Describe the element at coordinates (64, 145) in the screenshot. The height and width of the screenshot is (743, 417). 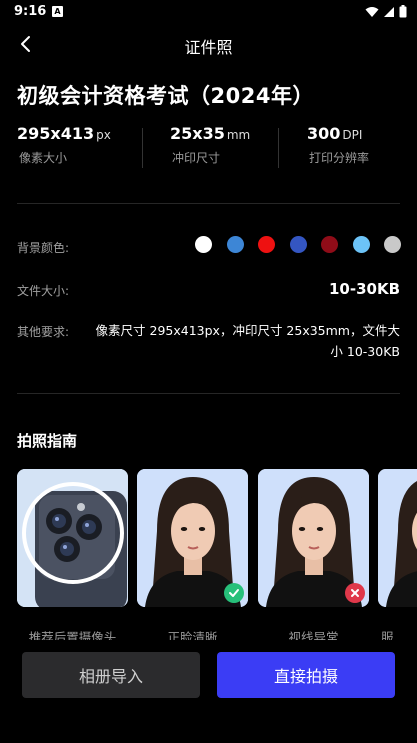
I see `spec-pixel-size: 295x413 px 像素大小` at that location.